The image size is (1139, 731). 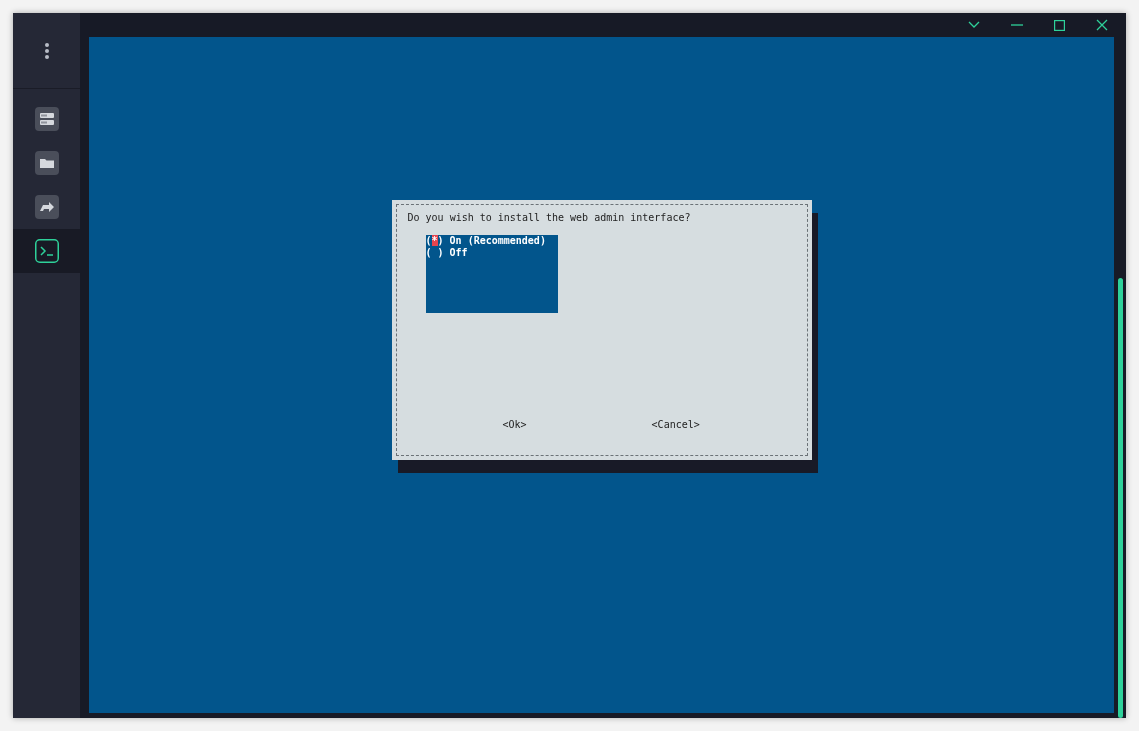 I want to click on chevron-down-icon, so click(x=974, y=25).